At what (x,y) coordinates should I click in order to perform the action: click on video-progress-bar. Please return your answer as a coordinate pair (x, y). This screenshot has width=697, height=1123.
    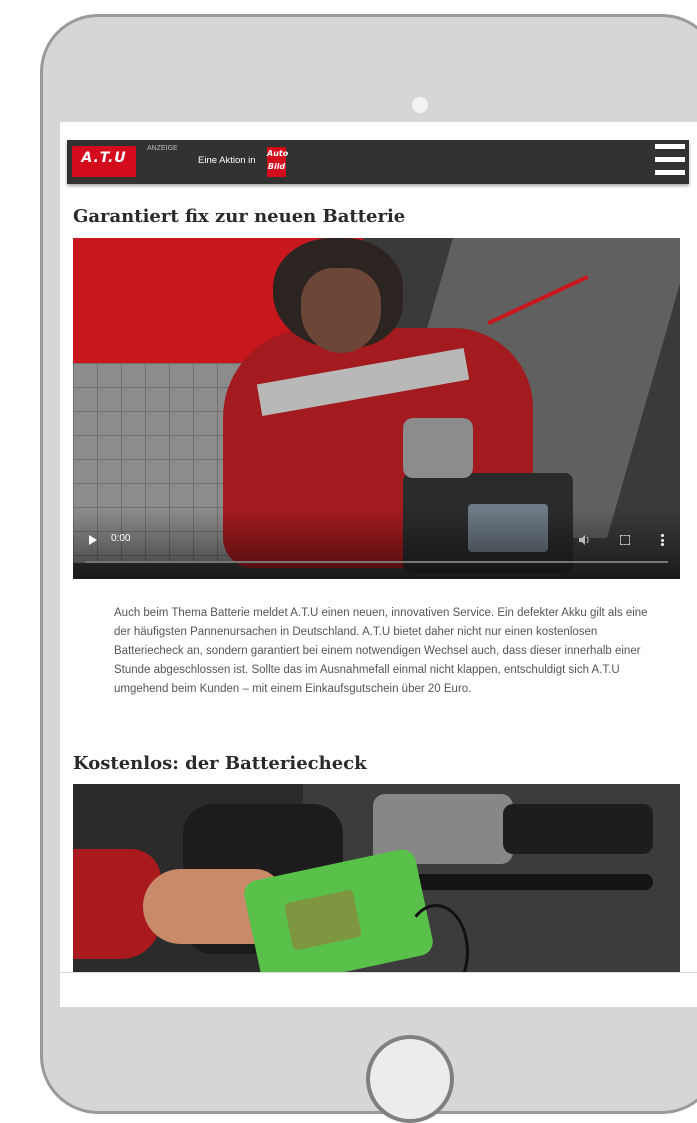
    Looking at the image, I should click on (376, 562).